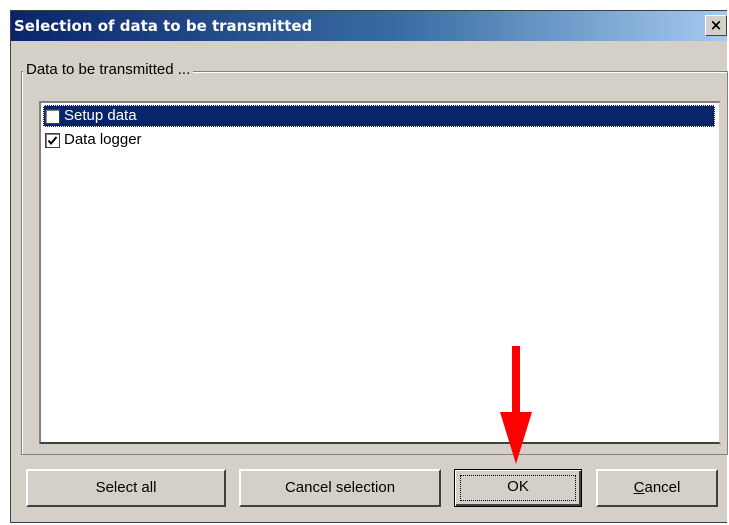  I want to click on list-item-label: Data logger, so click(103, 139).